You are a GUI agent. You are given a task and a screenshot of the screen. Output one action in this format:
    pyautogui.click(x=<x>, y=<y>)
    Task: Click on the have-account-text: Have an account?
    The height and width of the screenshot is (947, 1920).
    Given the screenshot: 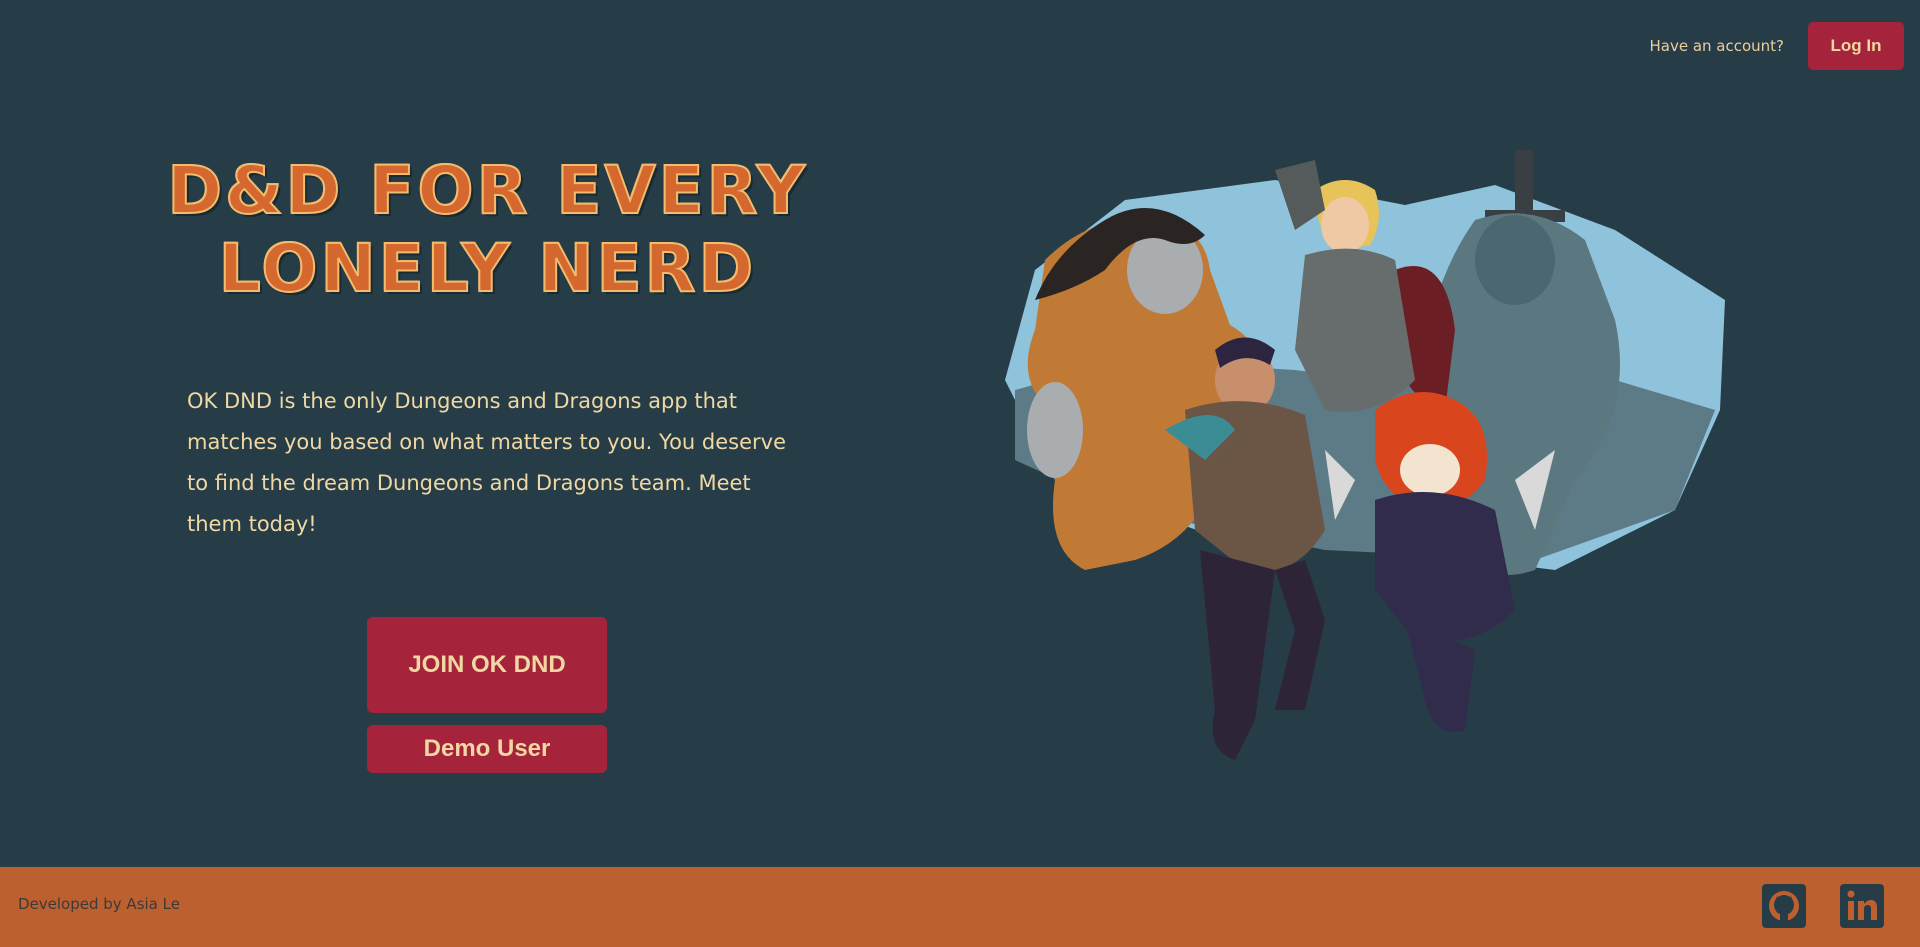 What is the action you would take?
    pyautogui.click(x=1716, y=46)
    